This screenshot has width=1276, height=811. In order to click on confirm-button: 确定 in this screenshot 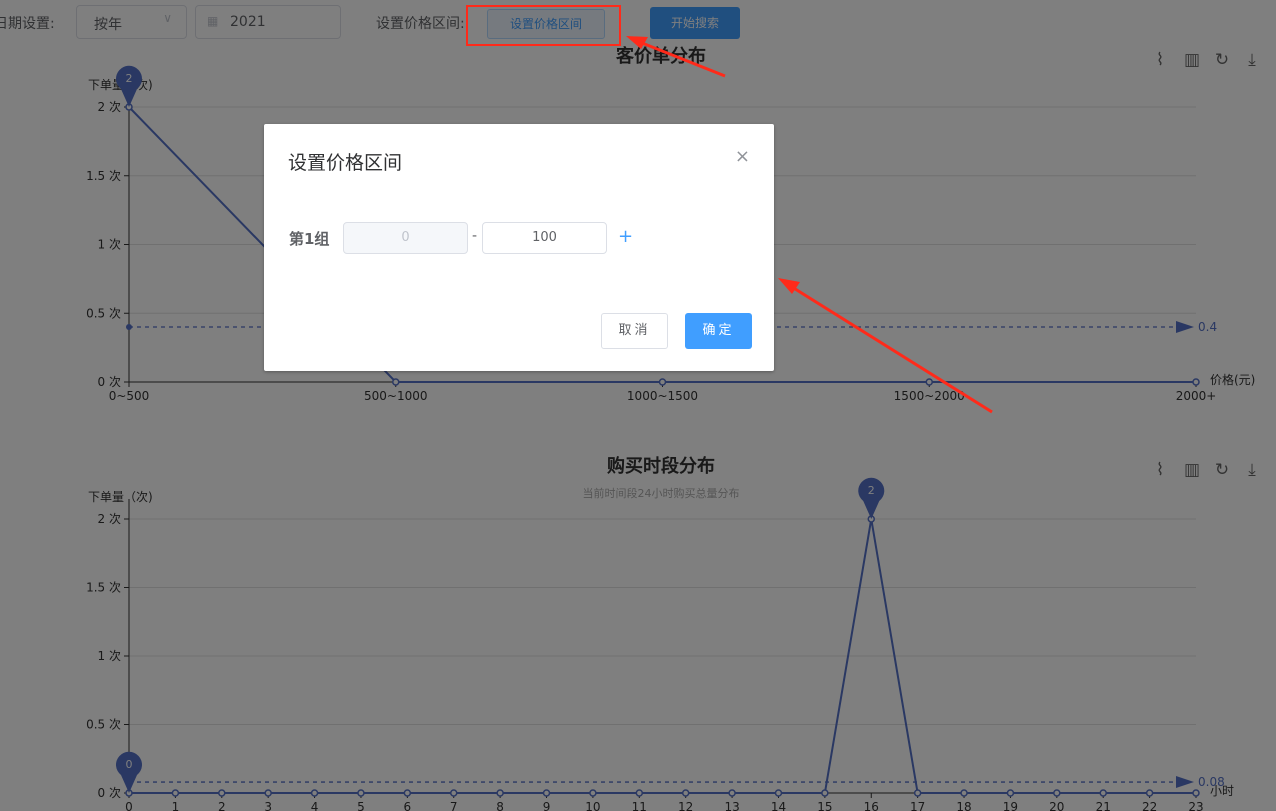, I will do `click(718, 331)`.